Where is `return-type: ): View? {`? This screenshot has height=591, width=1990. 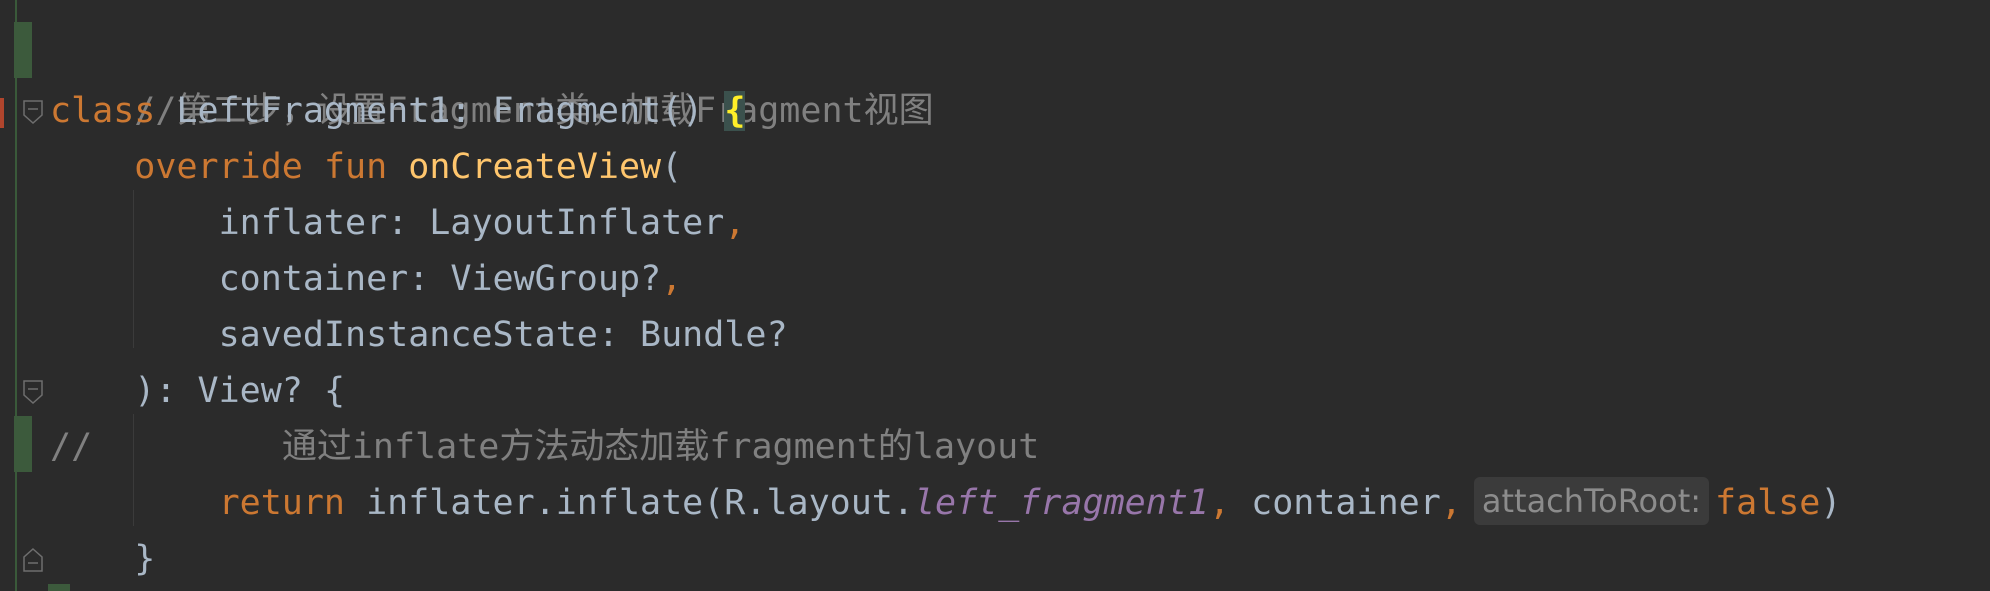
return-type: ): View? { is located at coordinates (240, 391).